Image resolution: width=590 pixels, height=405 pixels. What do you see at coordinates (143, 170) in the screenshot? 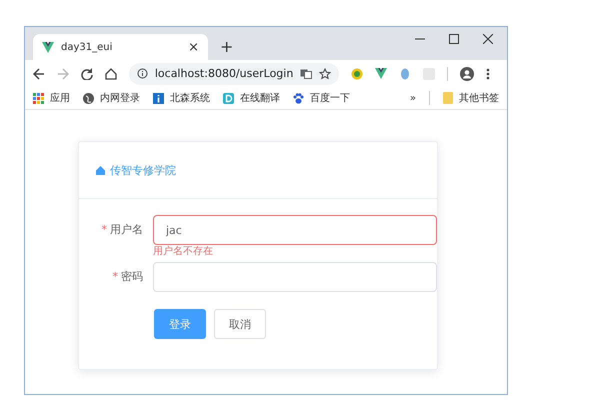
I see `card-title: 传智专修学院` at bounding box center [143, 170].